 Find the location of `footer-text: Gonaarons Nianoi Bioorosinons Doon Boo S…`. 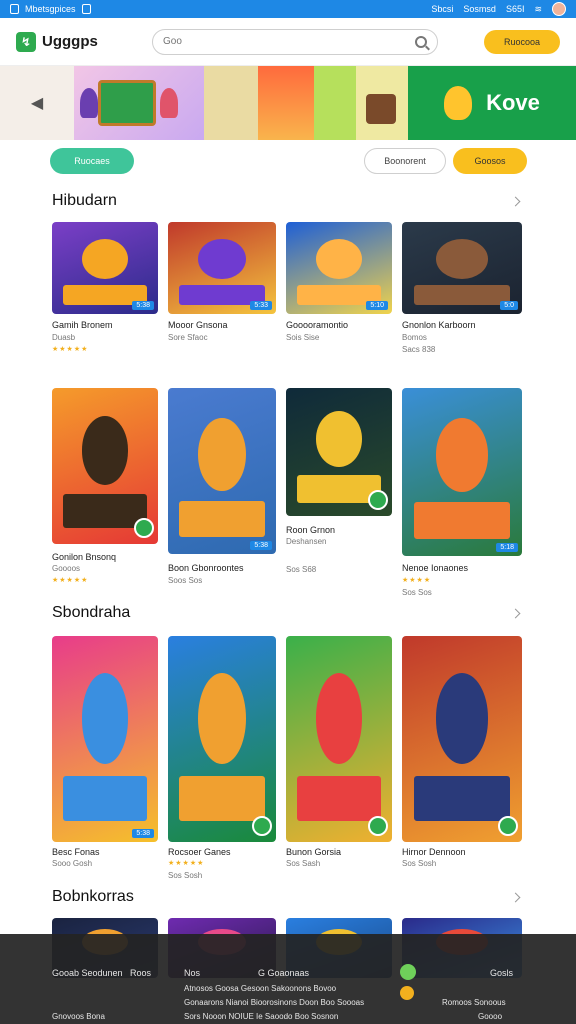

footer-text: Gonaarons Nianoi Bioorosinons Doon Boo S… is located at coordinates (274, 1002).